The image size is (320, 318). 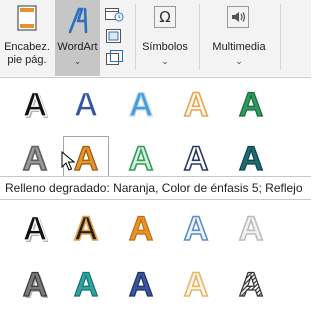 I want to click on omega-icon: Ω, so click(x=165, y=17).